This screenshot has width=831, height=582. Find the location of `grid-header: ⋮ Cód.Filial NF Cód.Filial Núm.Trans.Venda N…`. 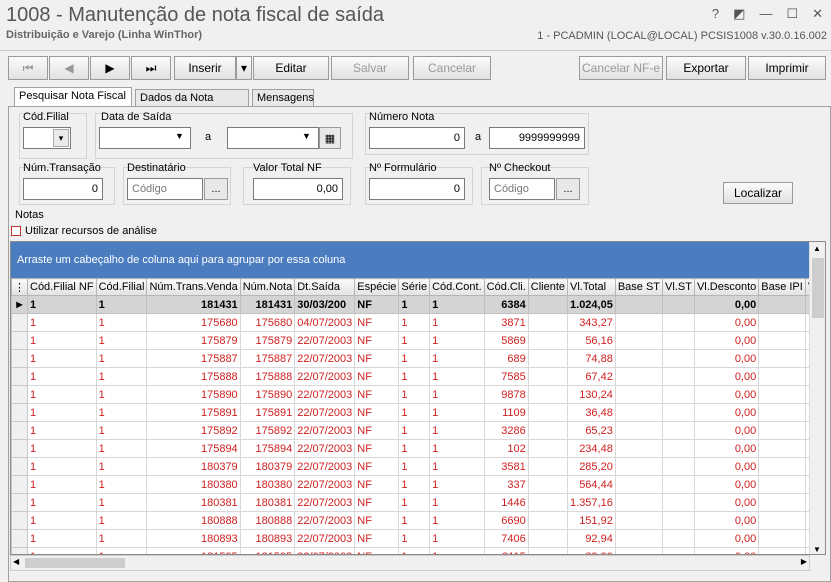

grid-header: ⋮ Cód.Filial NF Cód.Filial Núm.Trans.Venda N… is located at coordinates (418, 287).